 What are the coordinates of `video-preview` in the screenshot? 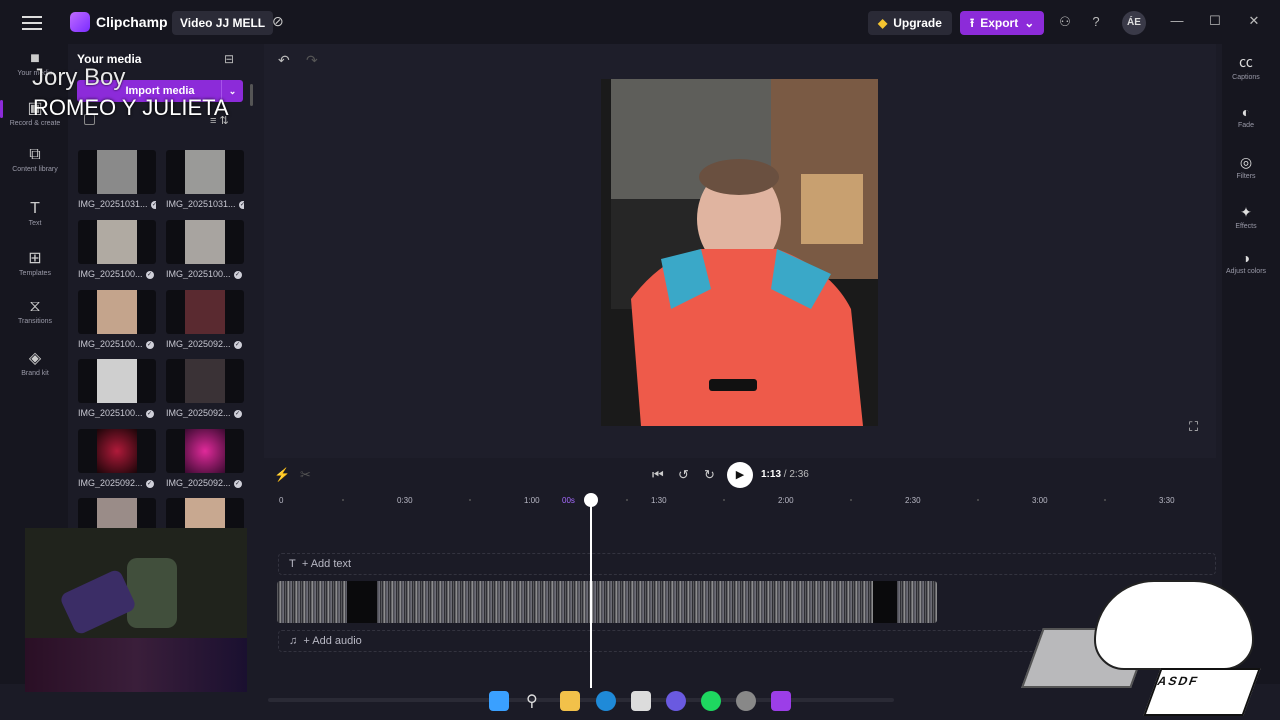 It's located at (739, 252).